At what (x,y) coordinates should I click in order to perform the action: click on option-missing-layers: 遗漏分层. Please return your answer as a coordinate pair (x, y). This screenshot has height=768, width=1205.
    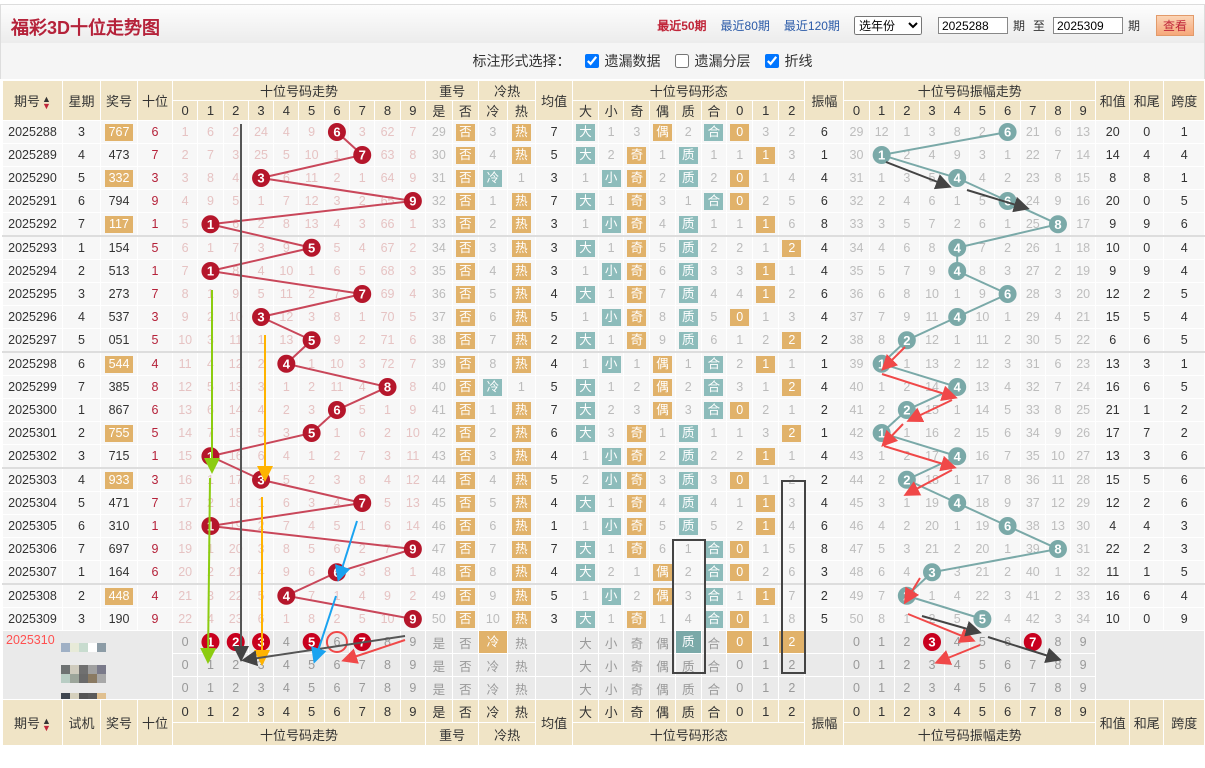
    Looking at the image, I should click on (711, 61).